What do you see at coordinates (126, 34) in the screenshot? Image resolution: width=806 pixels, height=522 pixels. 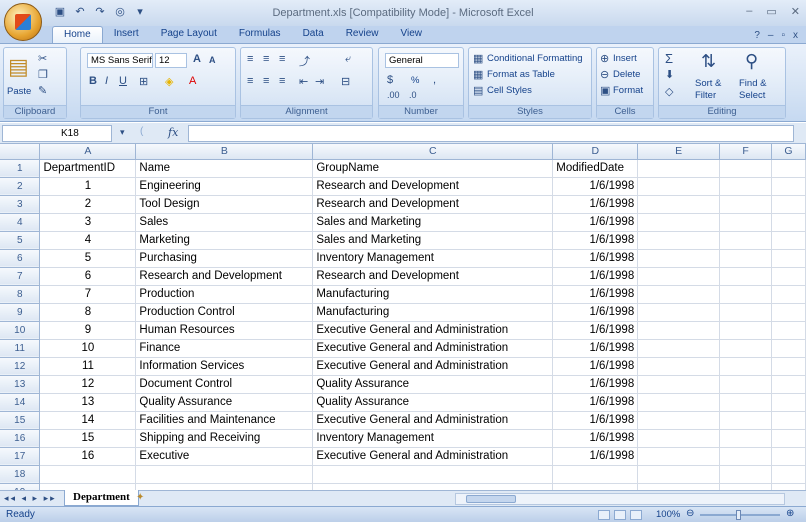 I see `tab-insert: Insert` at bounding box center [126, 34].